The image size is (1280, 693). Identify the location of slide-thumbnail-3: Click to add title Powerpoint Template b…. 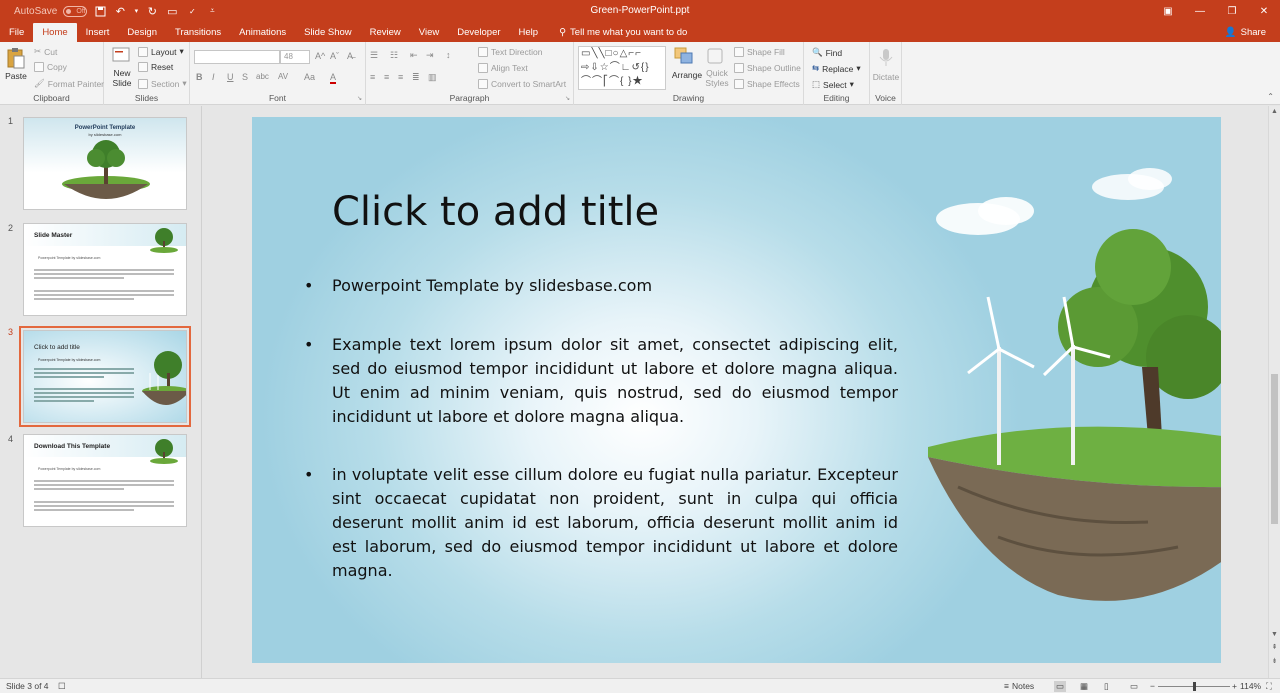
(105, 376).